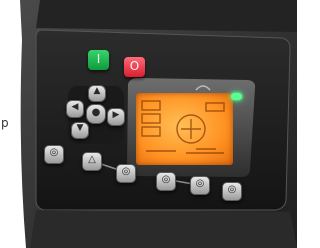 Image resolution: width=320 pixels, height=248 pixels. I want to click on arrow-up-icon: ▲, so click(97, 91).